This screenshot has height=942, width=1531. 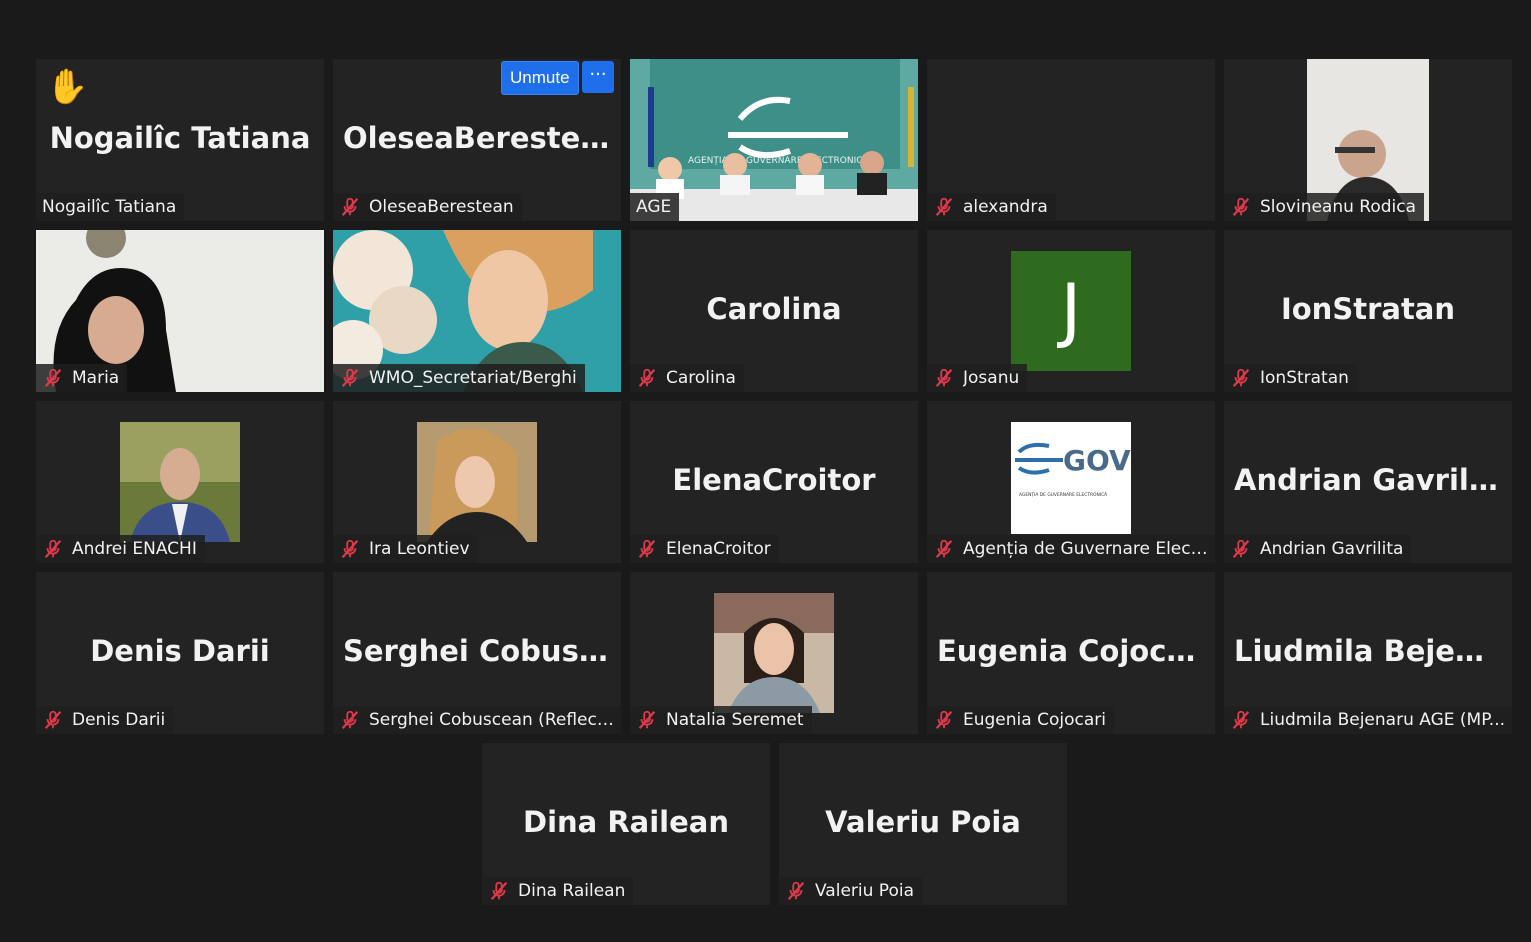 I want to click on video-tile-leontiev: Ira Leontiev, so click(x=477, y=482).